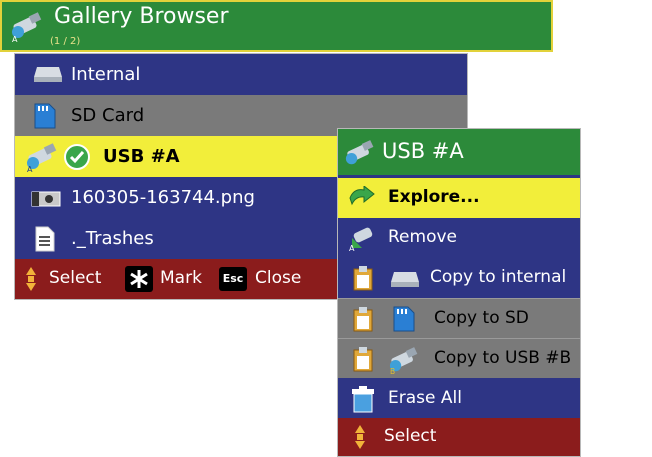  What do you see at coordinates (392, 371) in the screenshot?
I see `svg-text: B` at bounding box center [392, 371].